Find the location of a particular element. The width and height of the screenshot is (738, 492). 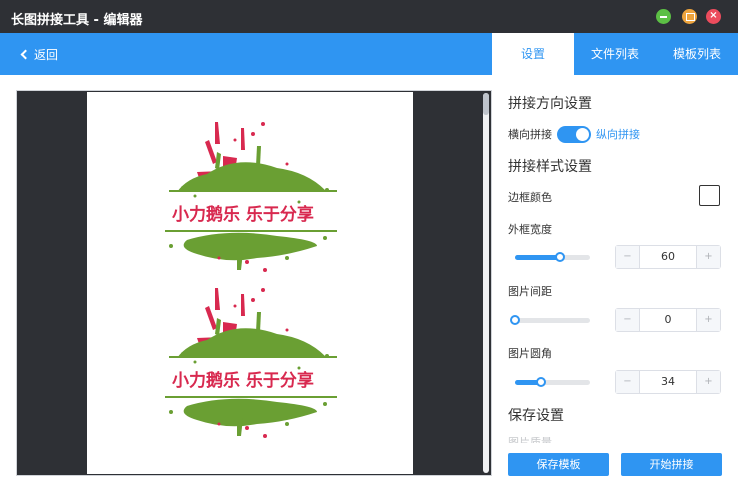

preview-text-1: 小力鹅乐 乐于分享 is located at coordinates (243, 214).